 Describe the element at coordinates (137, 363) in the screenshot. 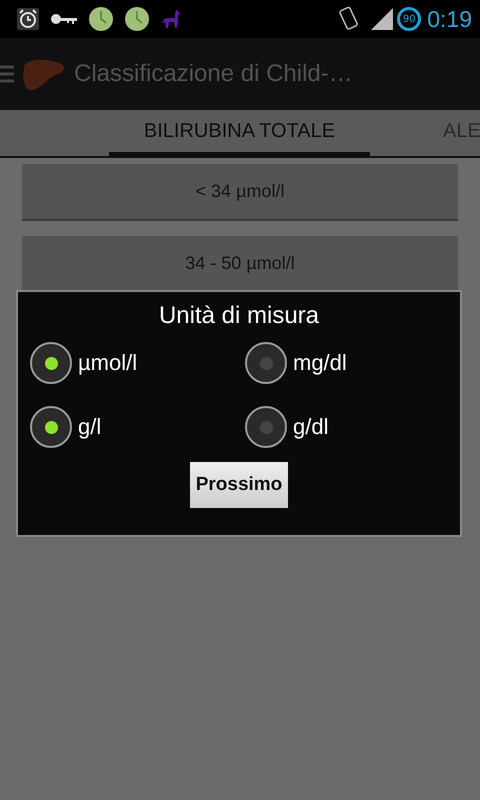

I see `radio-option: µmol/l` at that location.